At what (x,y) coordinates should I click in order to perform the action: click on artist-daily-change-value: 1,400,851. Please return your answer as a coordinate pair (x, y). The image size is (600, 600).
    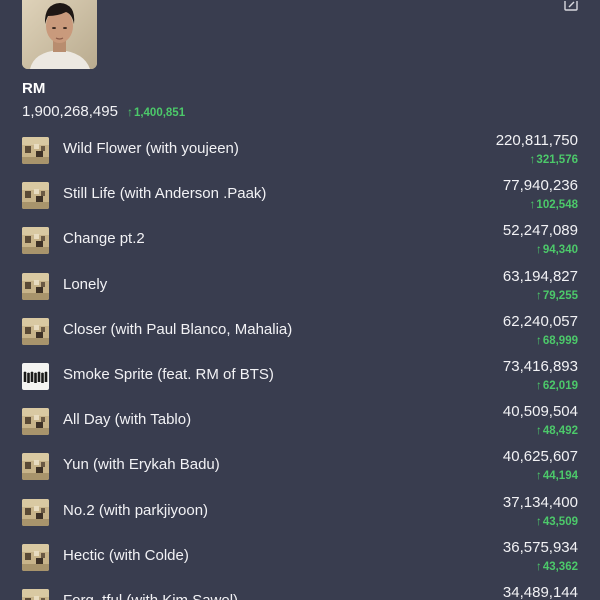
    Looking at the image, I should click on (159, 113).